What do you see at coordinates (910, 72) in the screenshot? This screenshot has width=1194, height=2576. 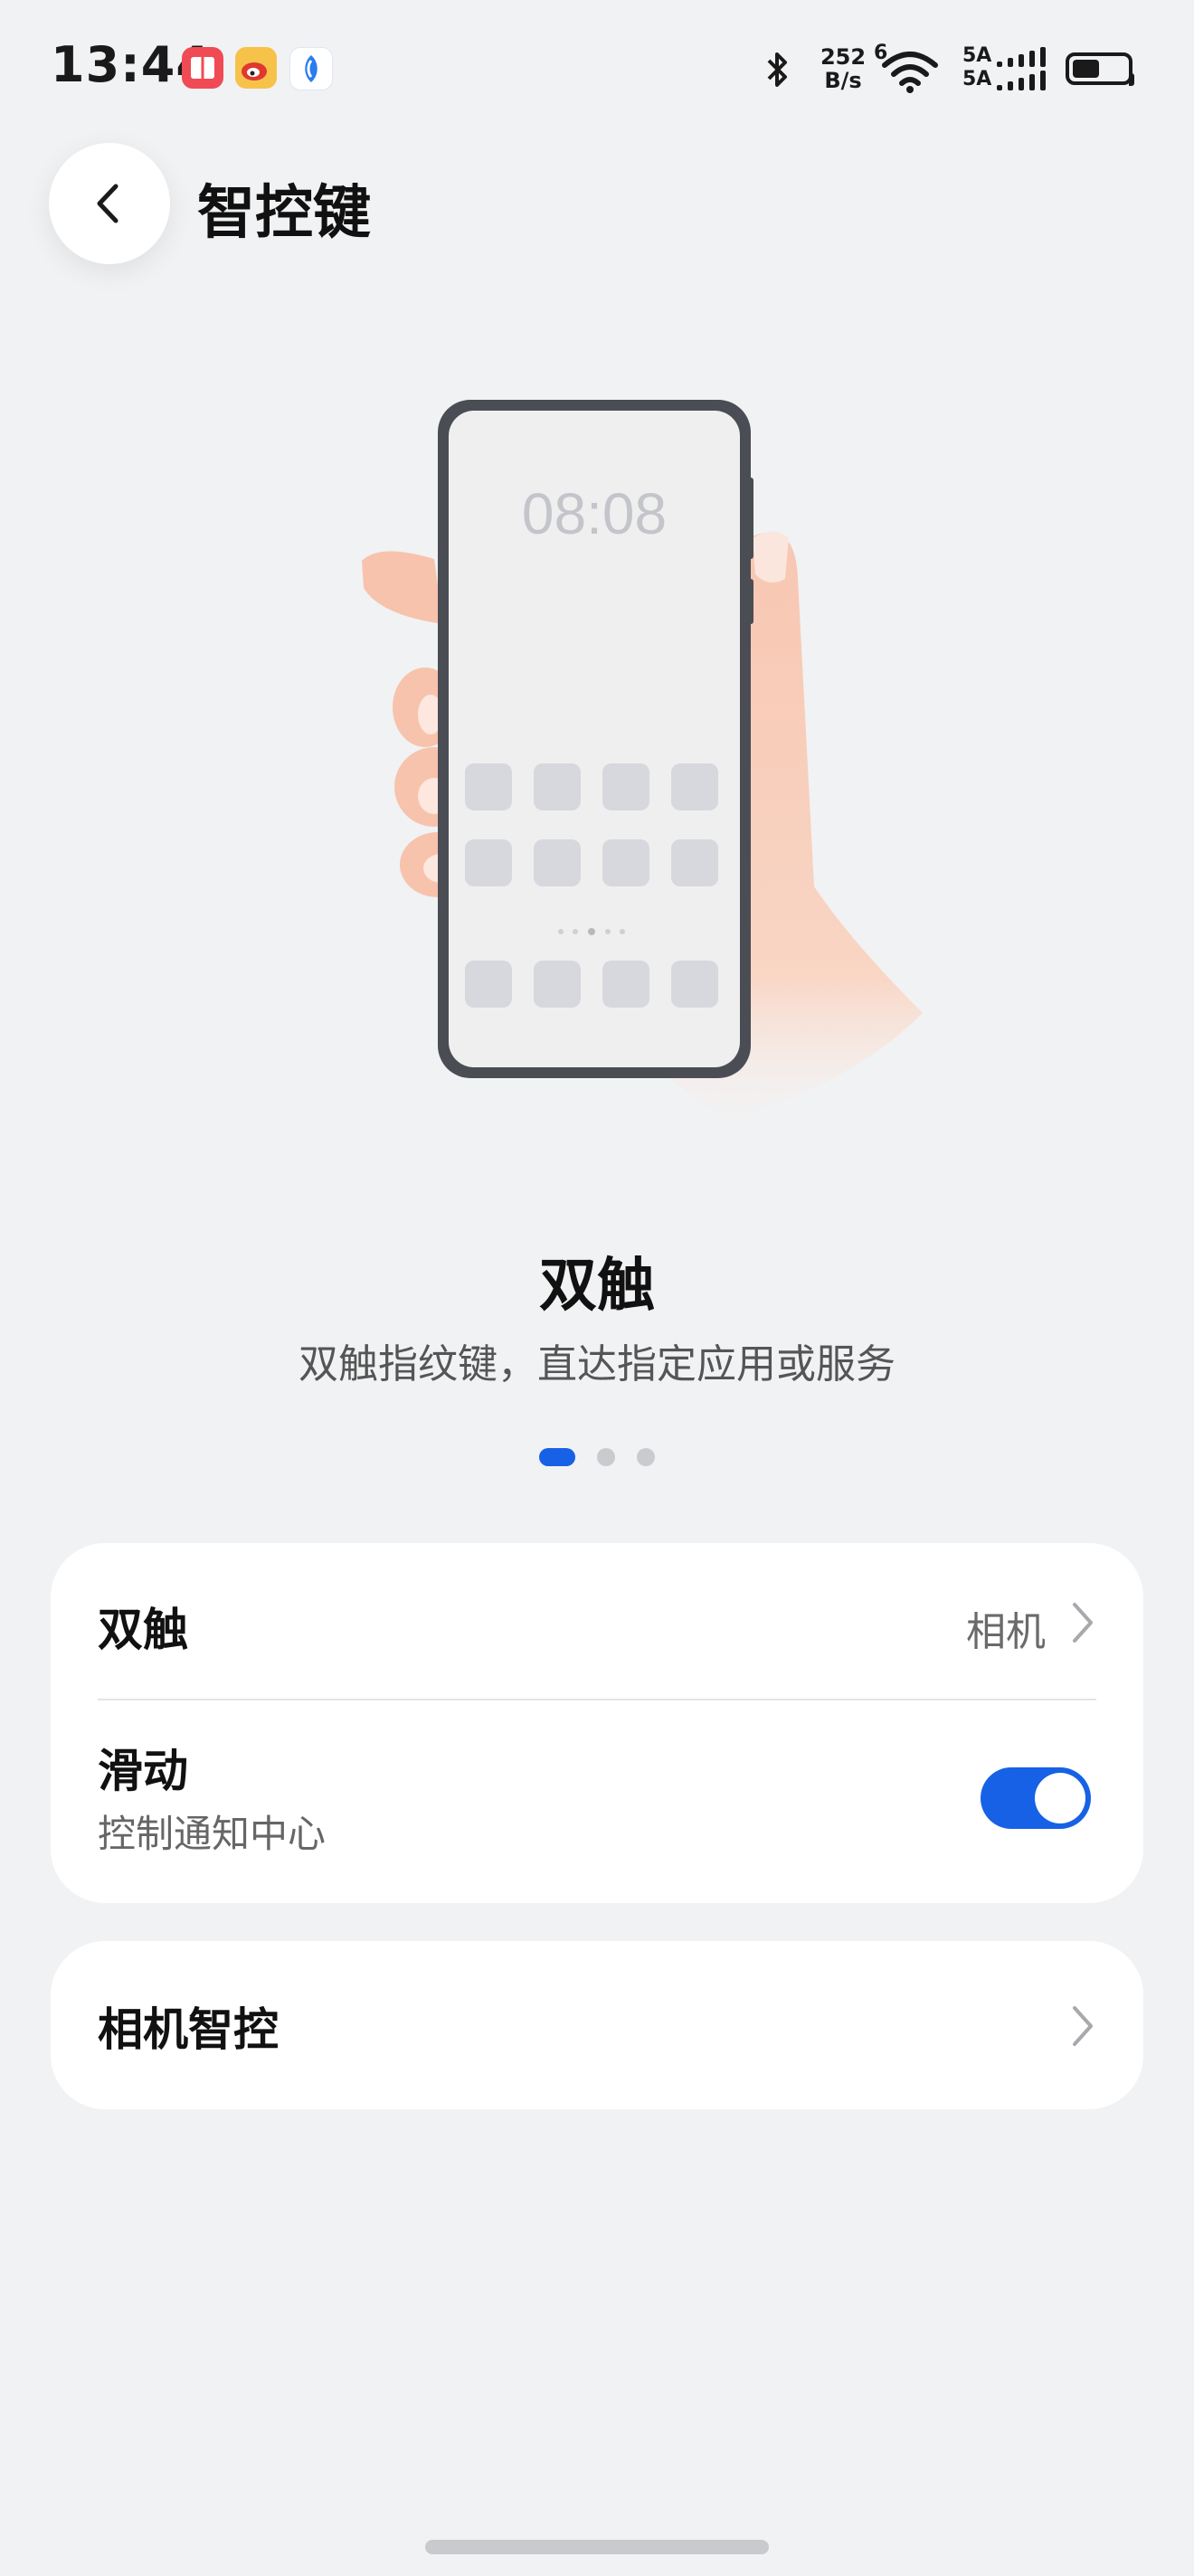 I see `wifi-icon` at bounding box center [910, 72].